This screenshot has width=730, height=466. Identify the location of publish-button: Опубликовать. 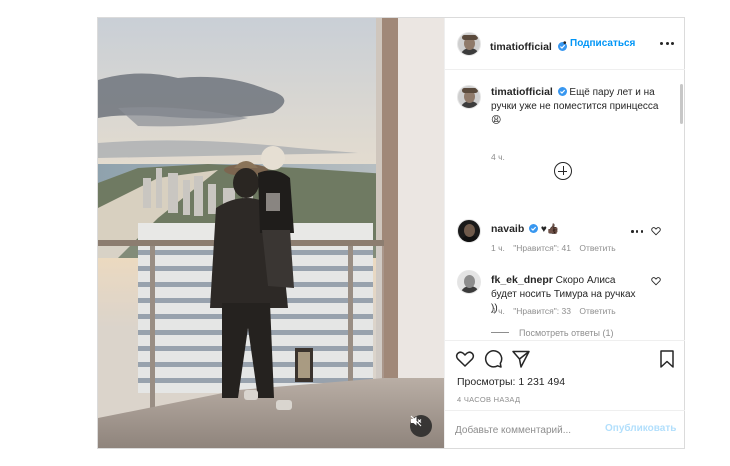
(640, 428).